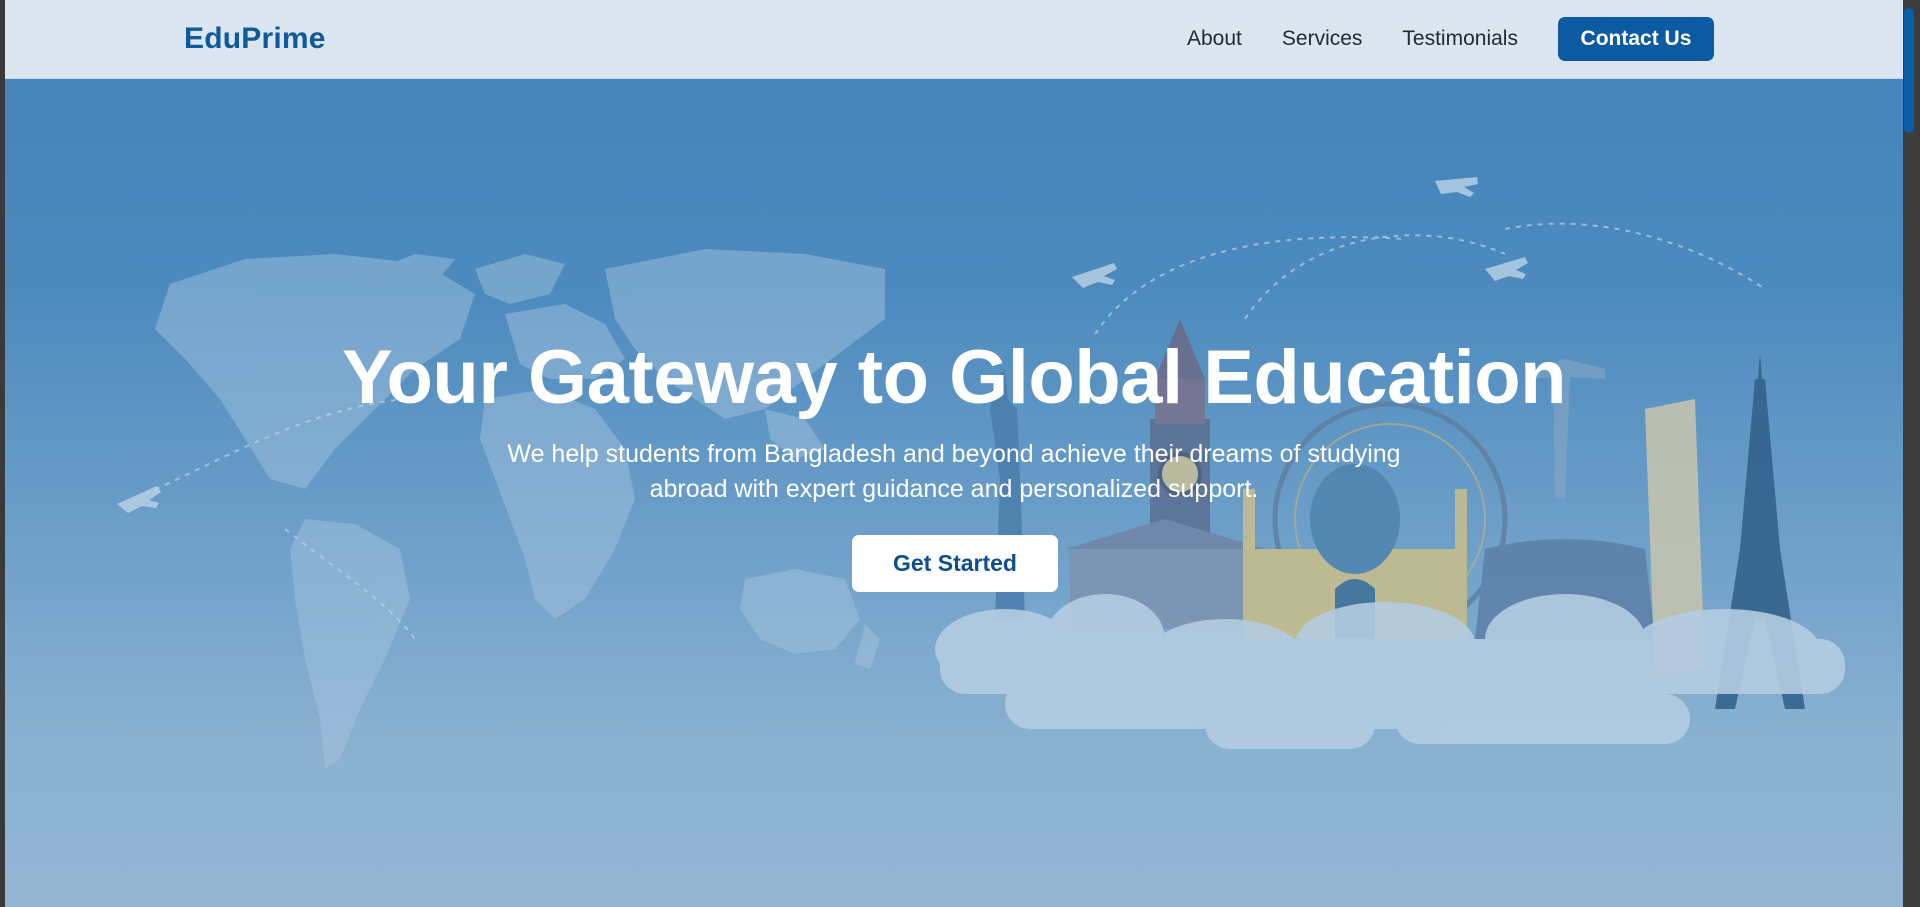  What do you see at coordinates (954, 377) in the screenshot?
I see `hero-title: Your Gateway to Global Education` at bounding box center [954, 377].